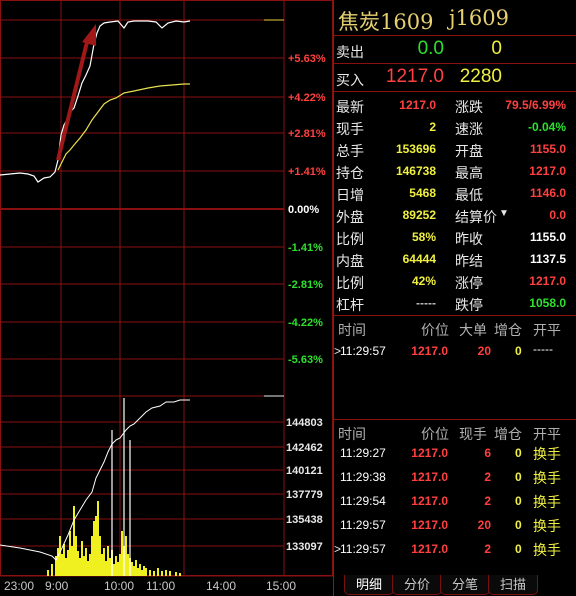  What do you see at coordinates (57, 586) in the screenshot?
I see `time-tick-label: 9:00` at bounding box center [57, 586].